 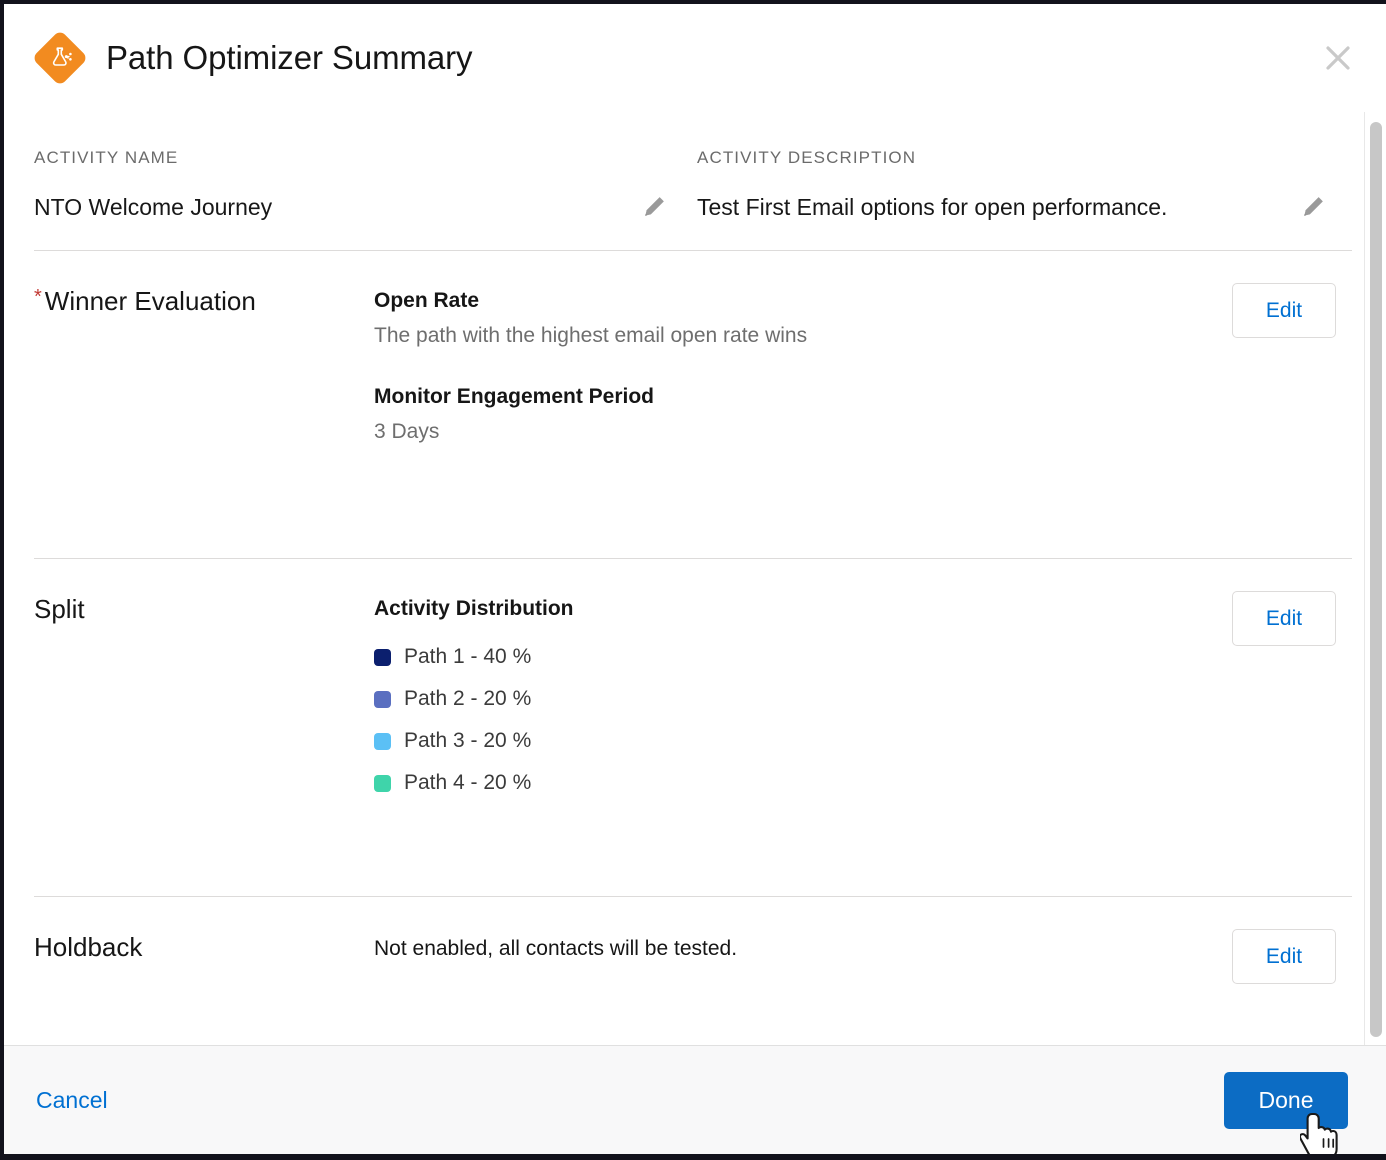 What do you see at coordinates (474, 608) in the screenshot?
I see `activity-distribution-title: Activity Distribution` at bounding box center [474, 608].